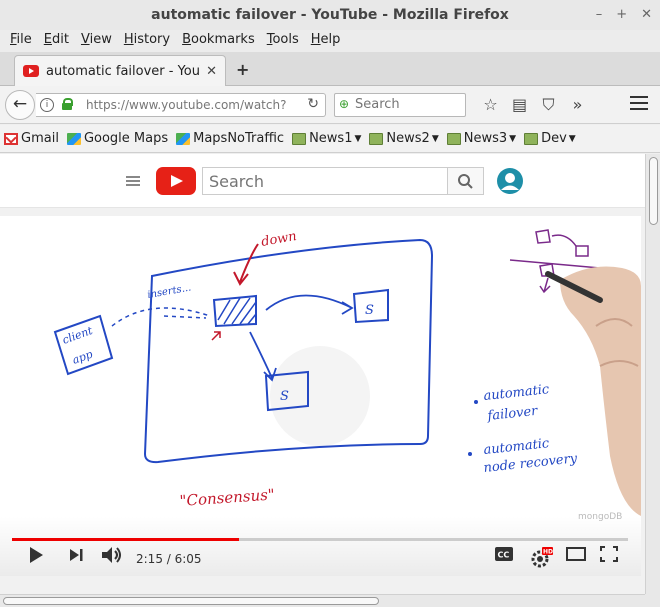 Image resolution: width=660 pixels, height=607 pixels. I want to click on tab-title: automatic failover - YouT, so click(123, 71).